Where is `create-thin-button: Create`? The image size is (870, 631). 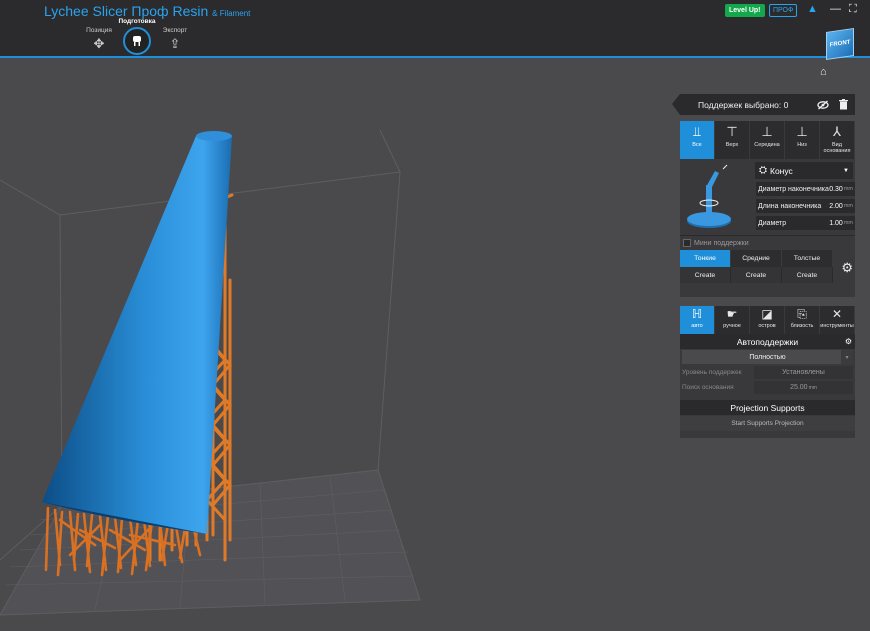
create-thin-button: Create is located at coordinates (705, 275).